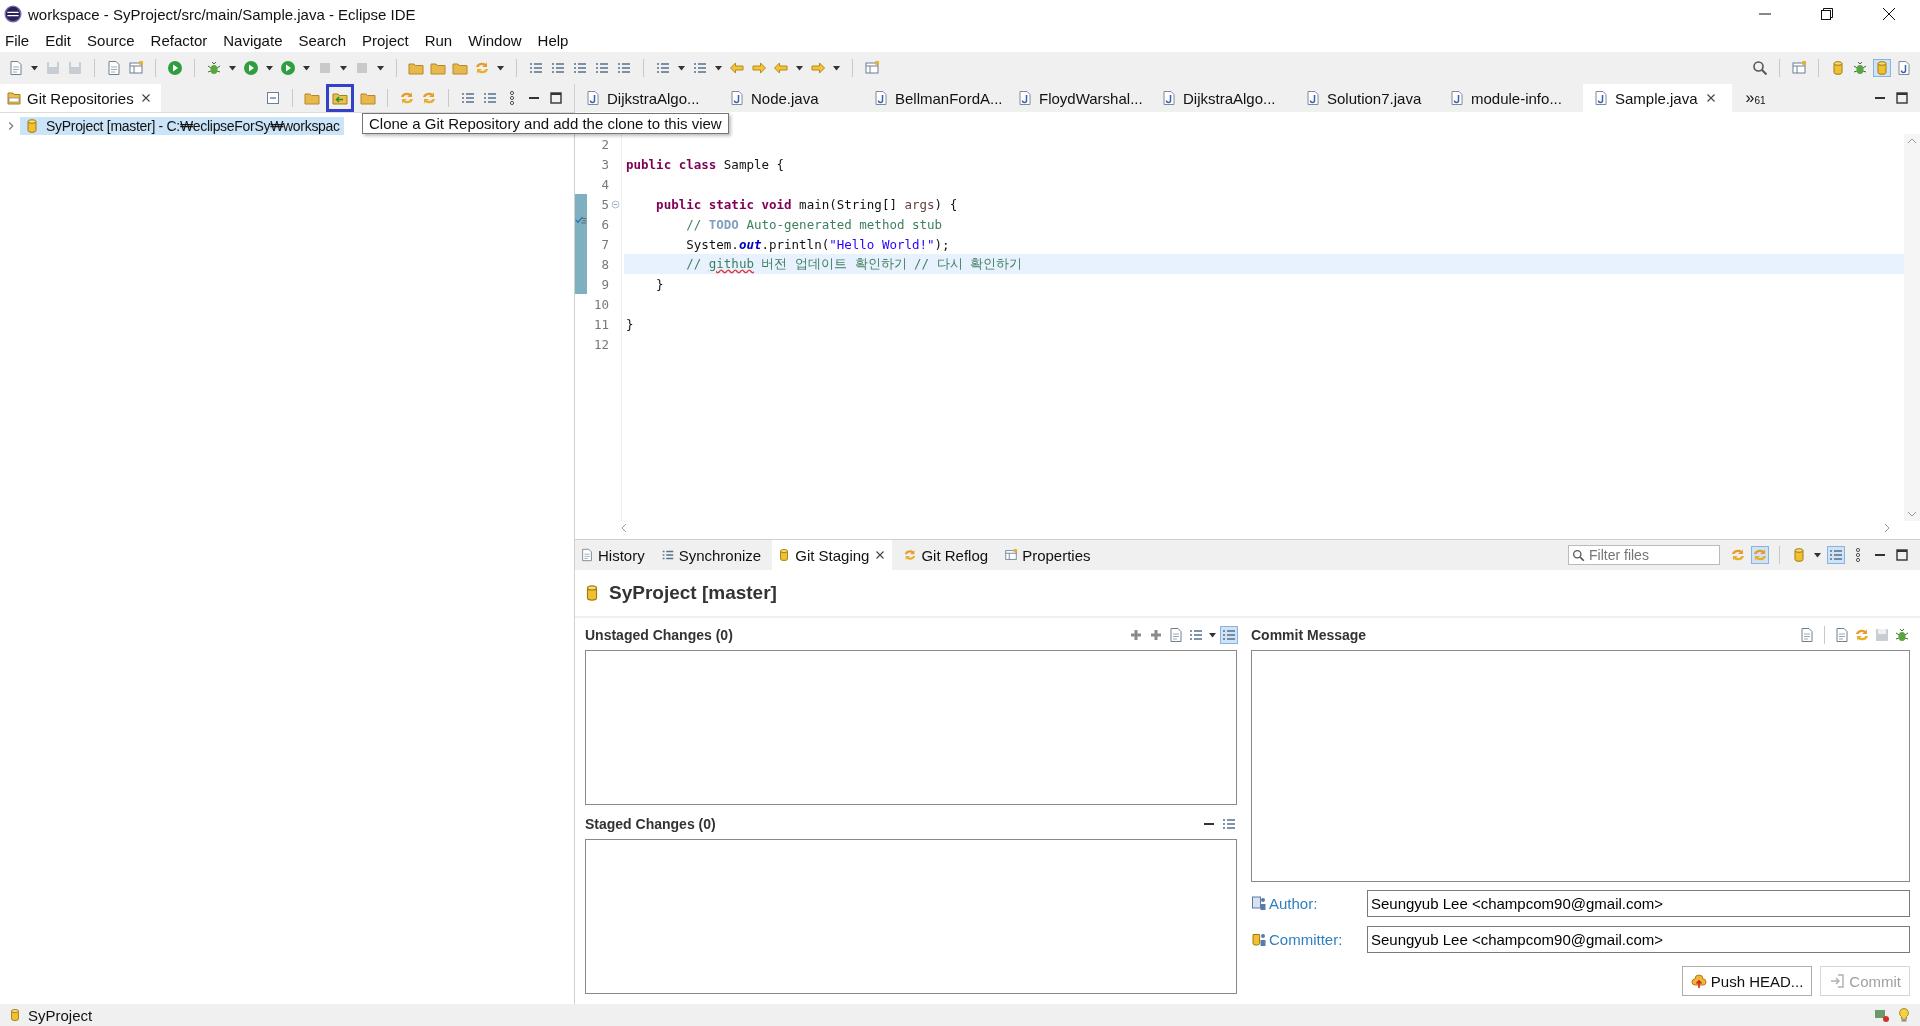 The width and height of the screenshot is (1920, 1026). Describe the element at coordinates (1638, 939) in the screenshot. I see `committer-field: Seungyub Lee <champcom90@gmail.com>` at that location.